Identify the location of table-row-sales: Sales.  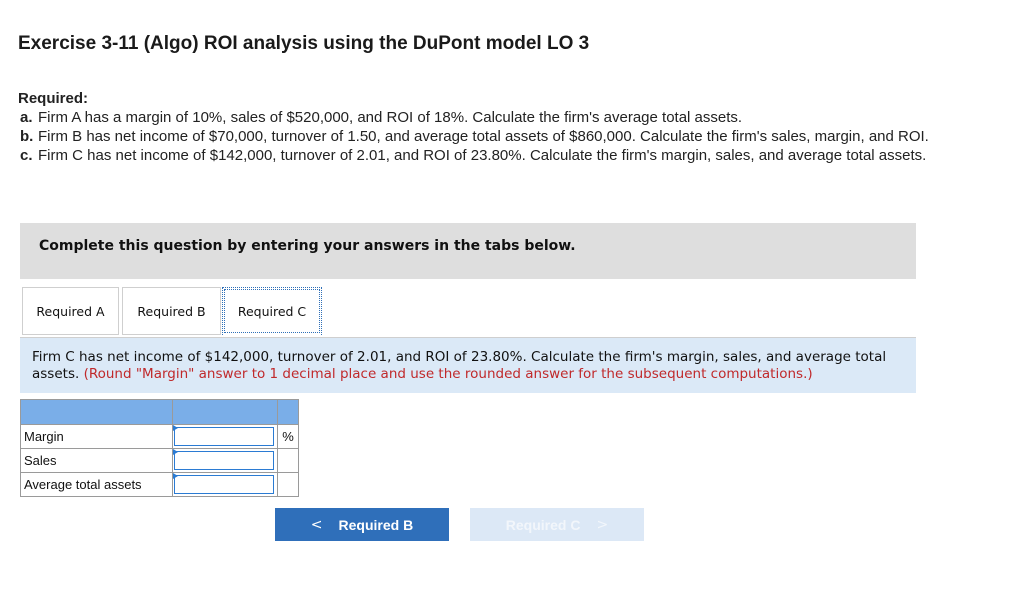
(159, 460).